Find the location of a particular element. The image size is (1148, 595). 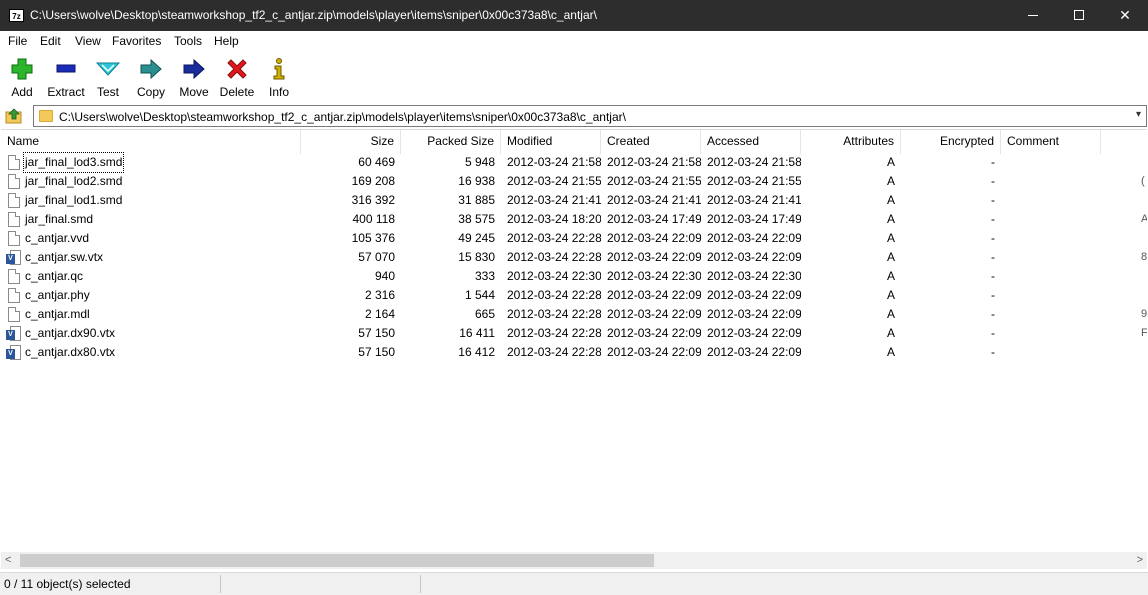

file-name: c_antjar.vvd is located at coordinates (57, 238).